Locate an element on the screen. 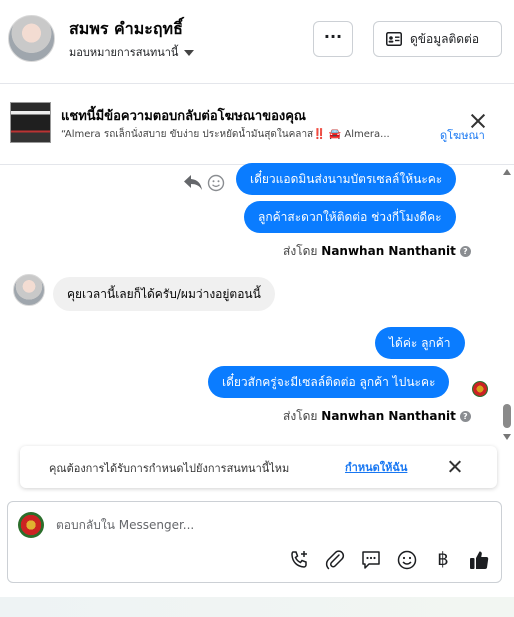 The image size is (514, 617). attachment-icon is located at coordinates (335, 560).